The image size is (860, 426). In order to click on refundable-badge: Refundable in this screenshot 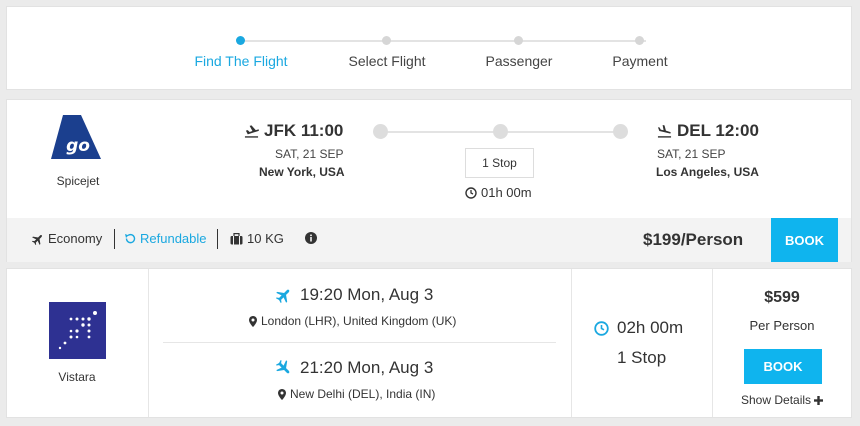, I will do `click(165, 238)`.